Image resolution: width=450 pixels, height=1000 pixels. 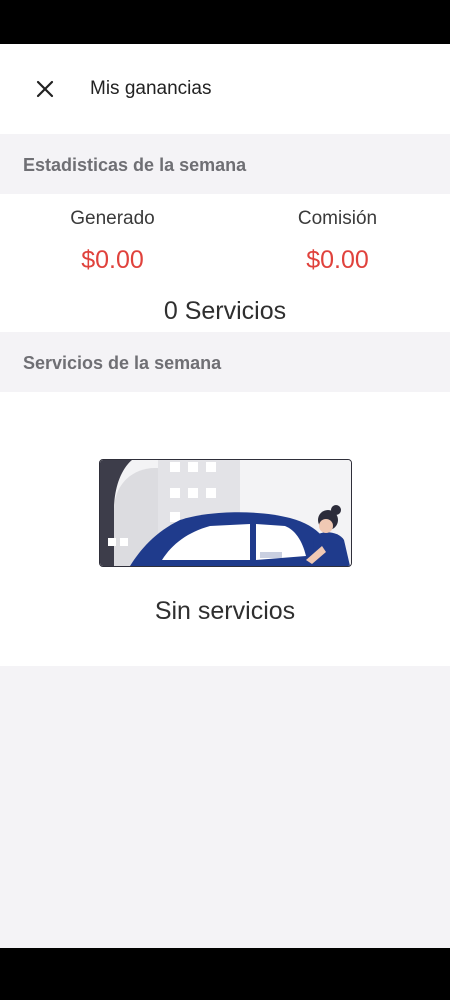 I want to click on commission-stat: Comisión $0.00, so click(x=337, y=234).